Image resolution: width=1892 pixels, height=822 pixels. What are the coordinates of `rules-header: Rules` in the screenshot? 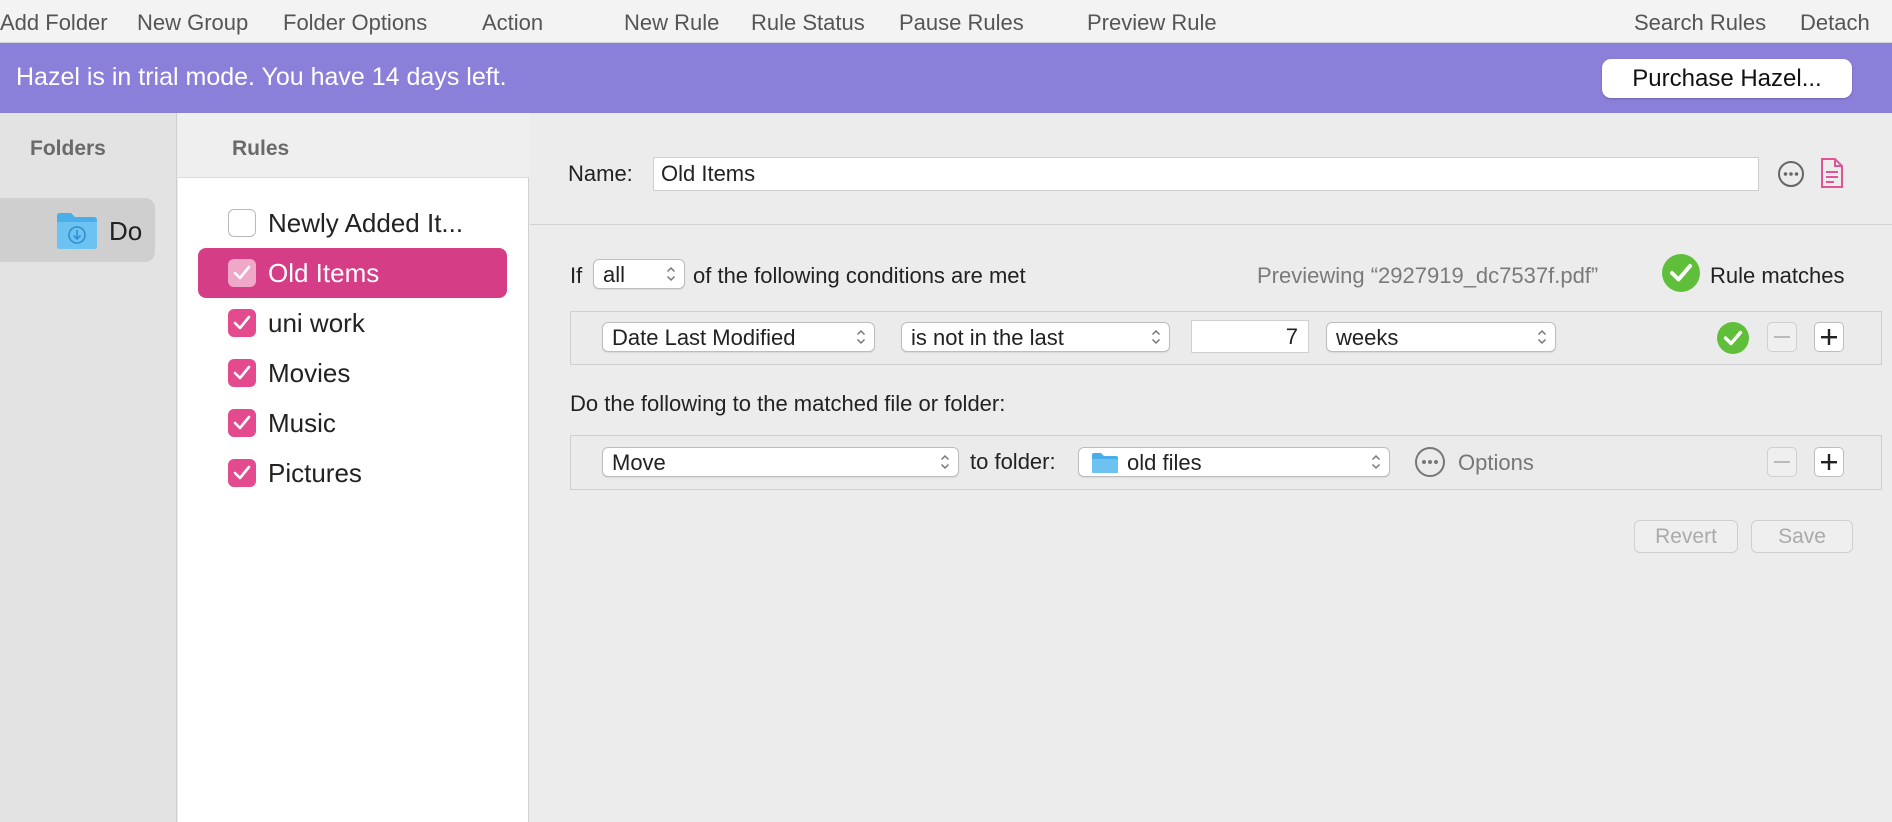 It's located at (261, 148).